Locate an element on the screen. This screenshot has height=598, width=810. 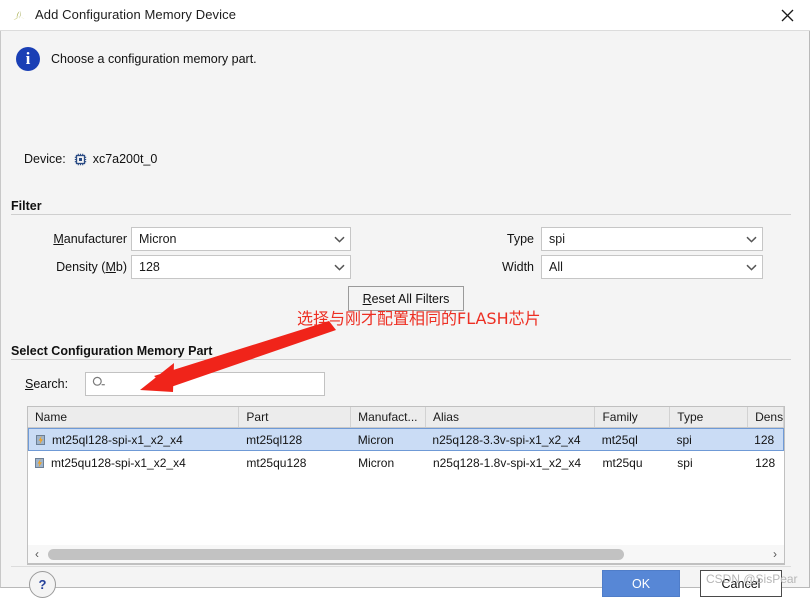
type-label: Type is located at coordinates (520, 239).